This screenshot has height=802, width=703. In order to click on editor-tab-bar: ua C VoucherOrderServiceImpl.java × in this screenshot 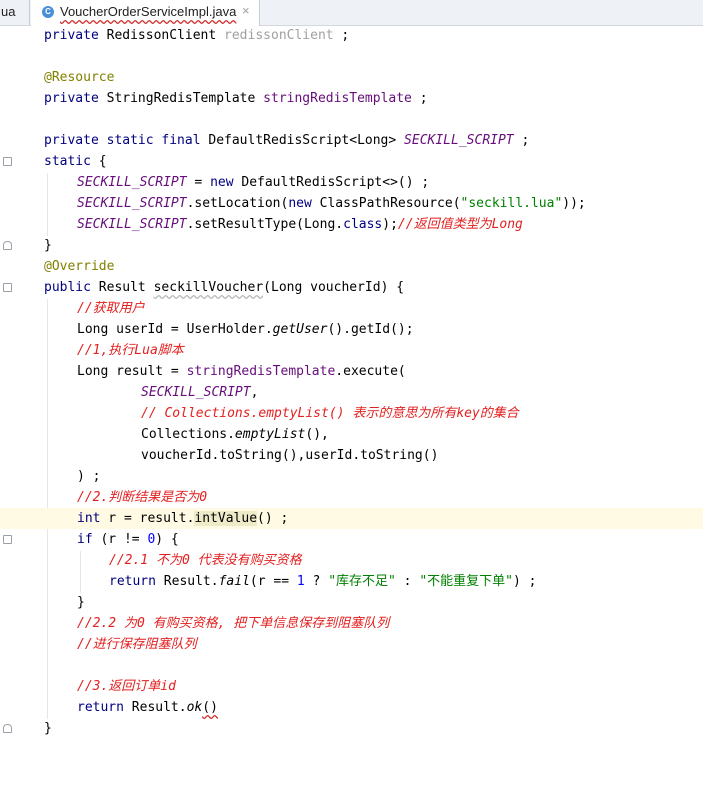, I will do `click(351, 13)`.